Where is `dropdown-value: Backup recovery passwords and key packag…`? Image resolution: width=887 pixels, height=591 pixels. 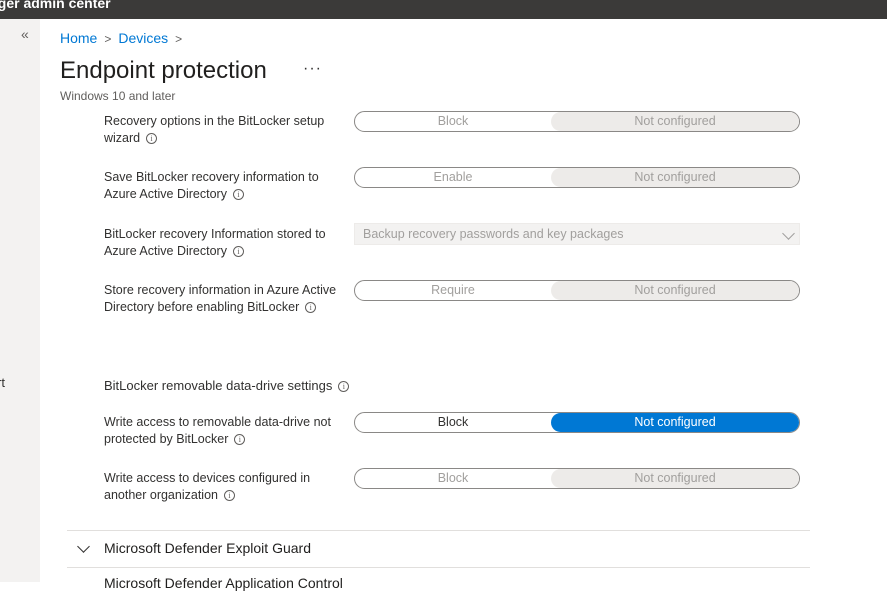 dropdown-value: Backup recovery passwords and key packag… is located at coordinates (493, 234).